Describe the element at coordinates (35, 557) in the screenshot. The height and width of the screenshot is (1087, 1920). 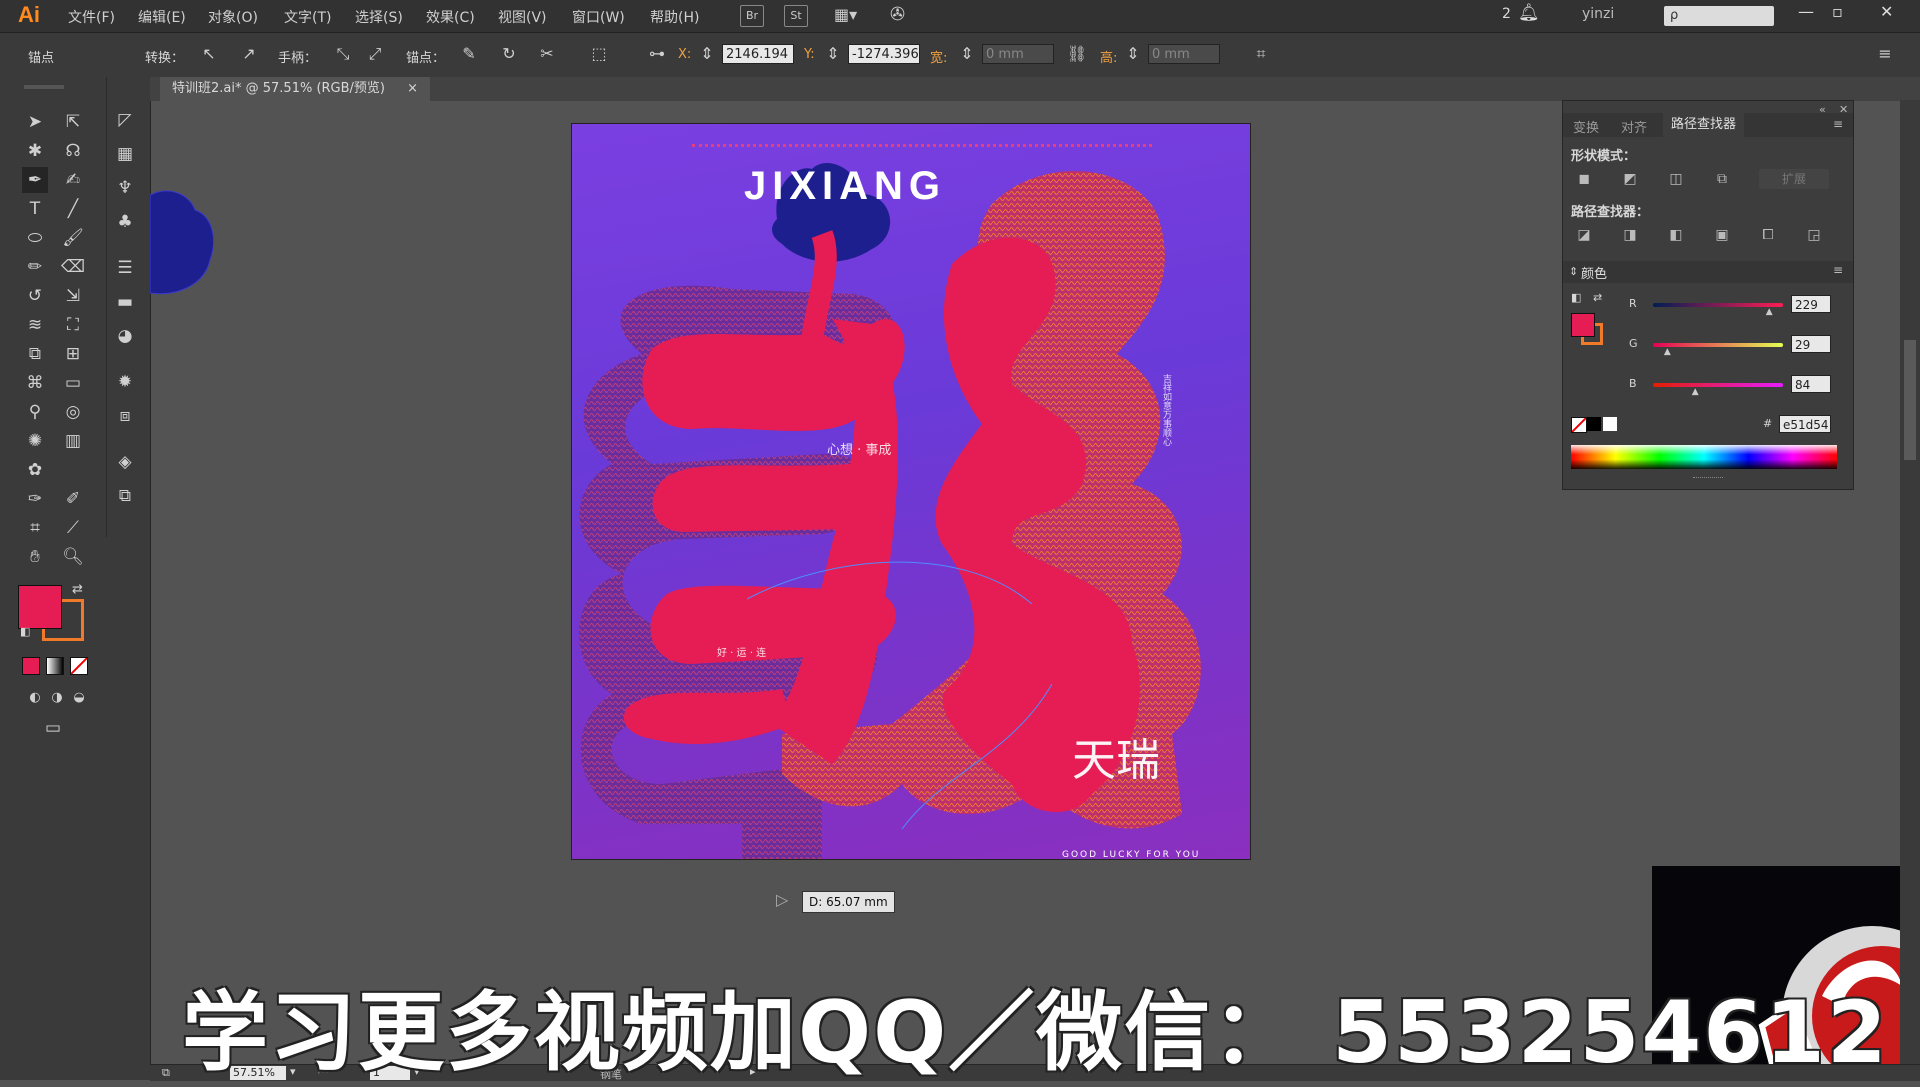
I see `hand-tool-icon: ✋︎` at that location.